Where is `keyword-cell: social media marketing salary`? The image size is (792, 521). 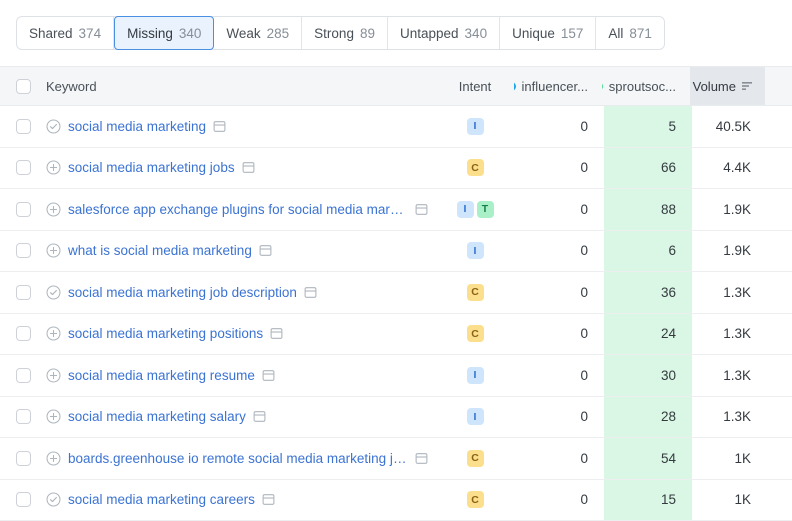
keyword-cell: social media marketing salary is located at coordinates (241, 416).